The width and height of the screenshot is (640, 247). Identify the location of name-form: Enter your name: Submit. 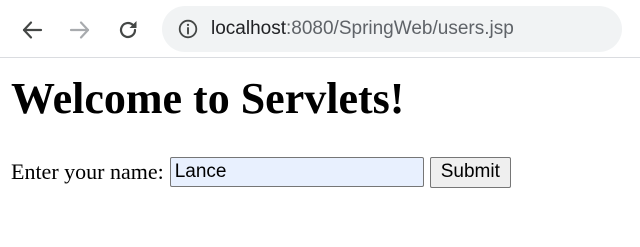
(261, 172).